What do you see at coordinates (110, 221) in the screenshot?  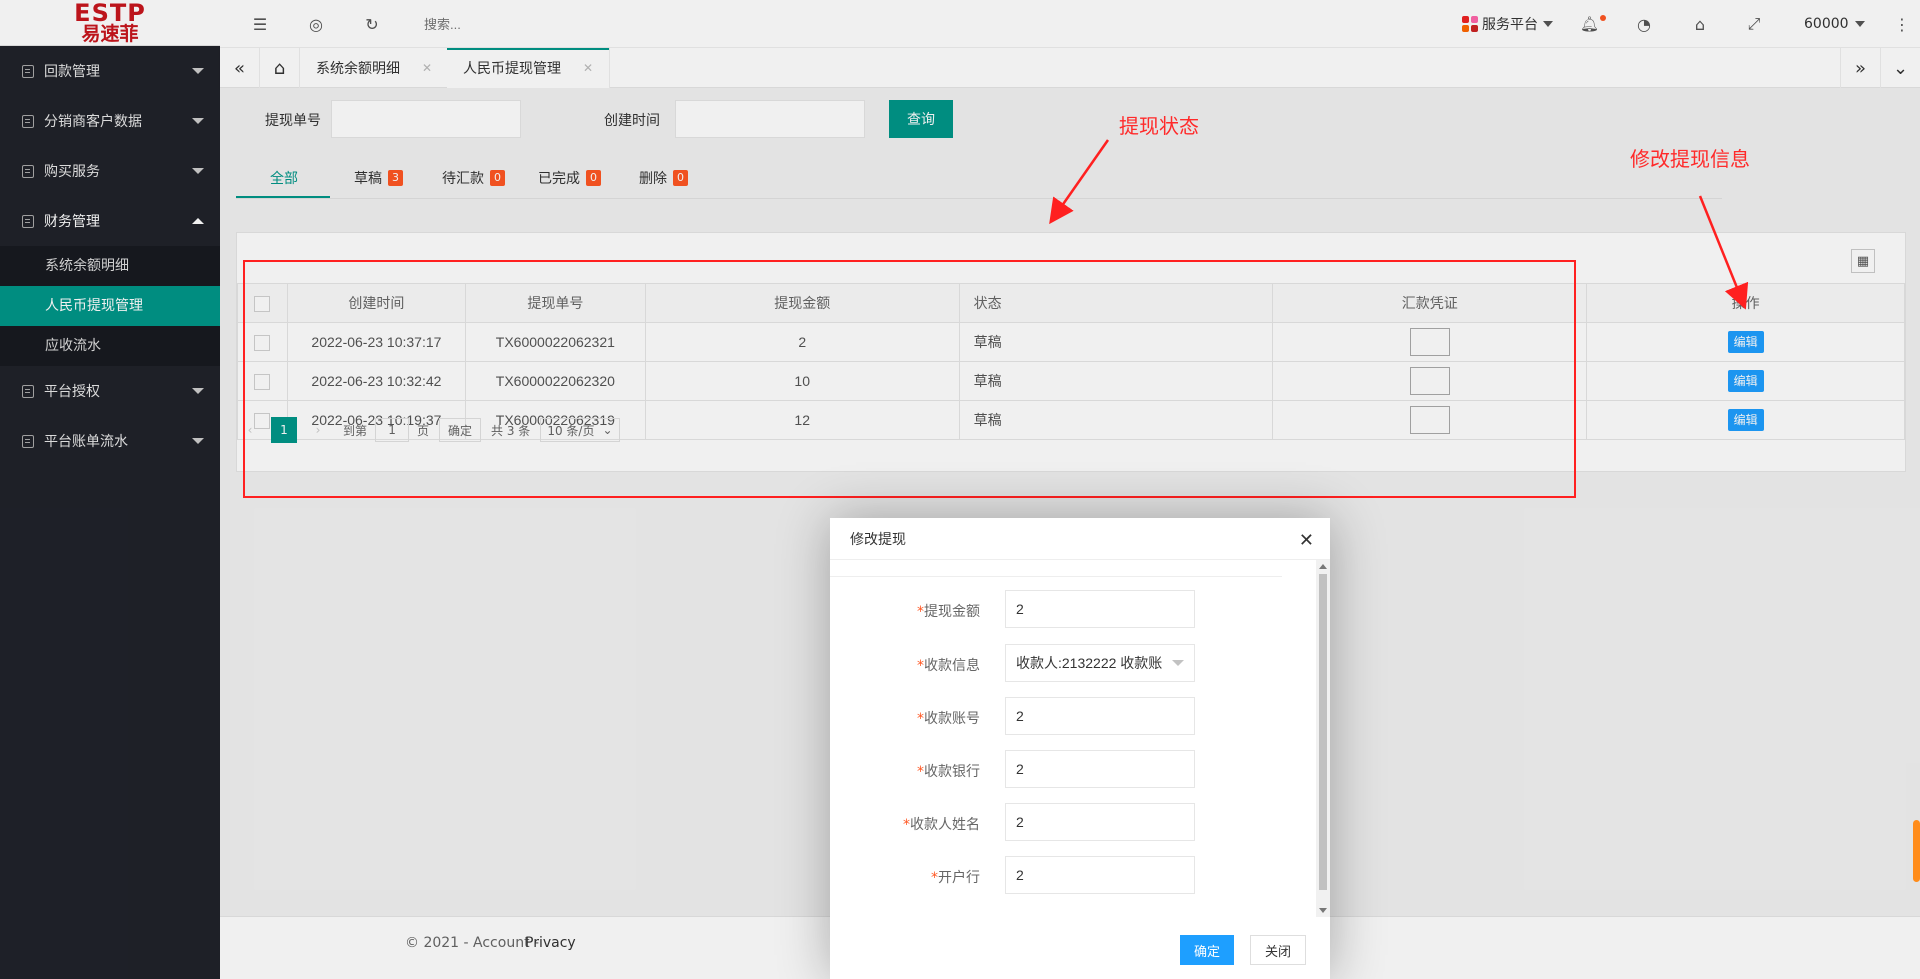 I see `sidebar-item-finance: 财务管理` at bounding box center [110, 221].